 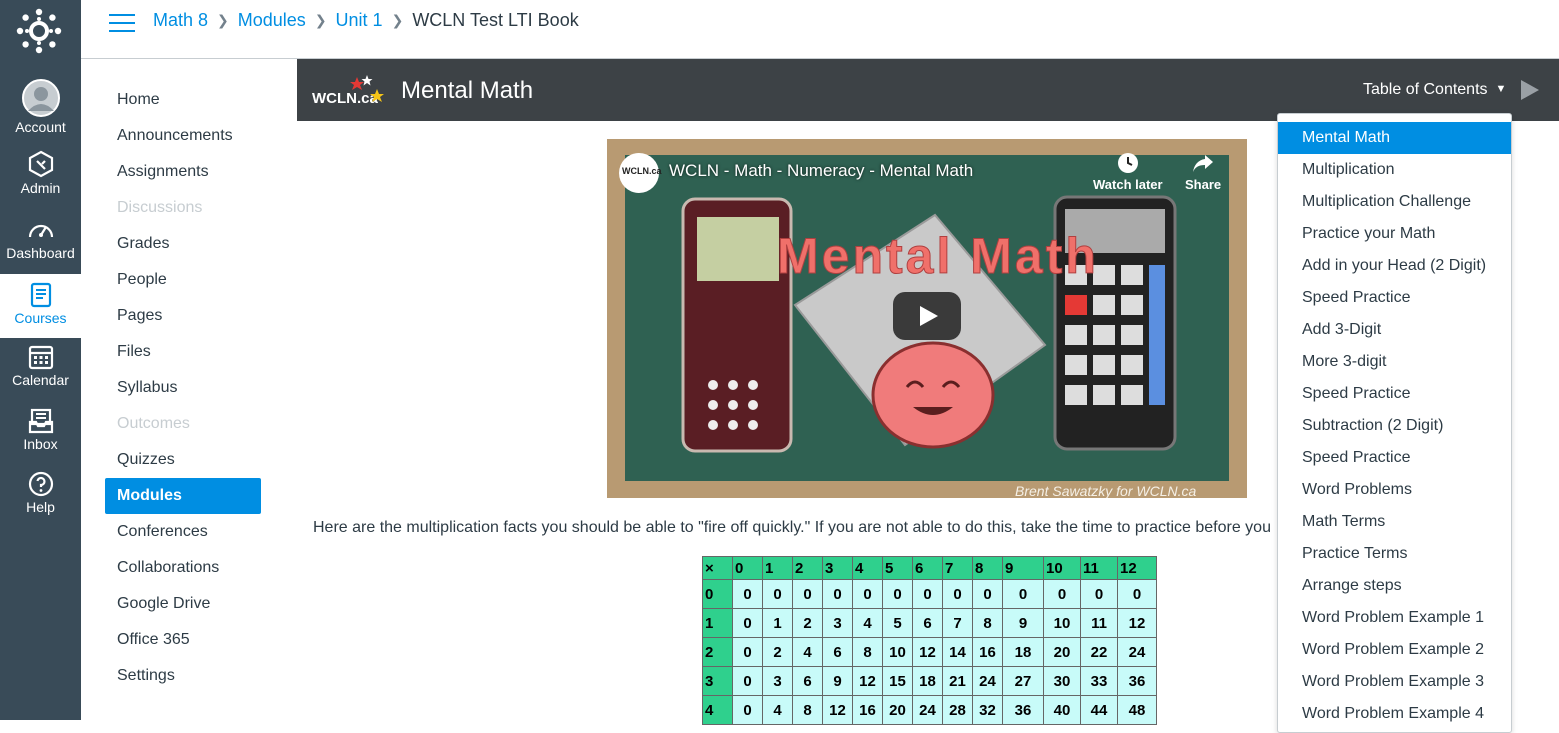 I want to click on course-nav-discussions: Discussions, so click(x=183, y=208).